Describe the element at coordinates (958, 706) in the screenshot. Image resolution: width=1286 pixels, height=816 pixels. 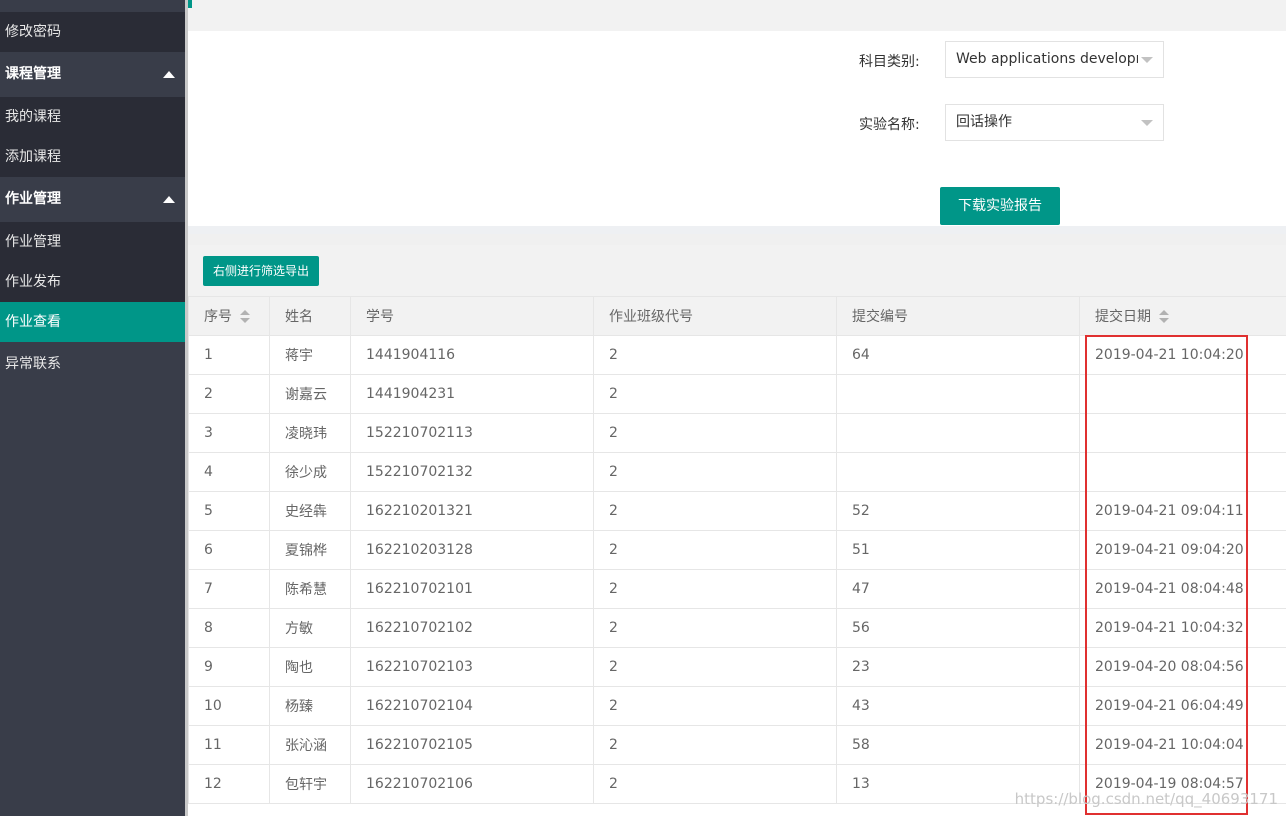
I see `cell-submission-no: 43` at that location.